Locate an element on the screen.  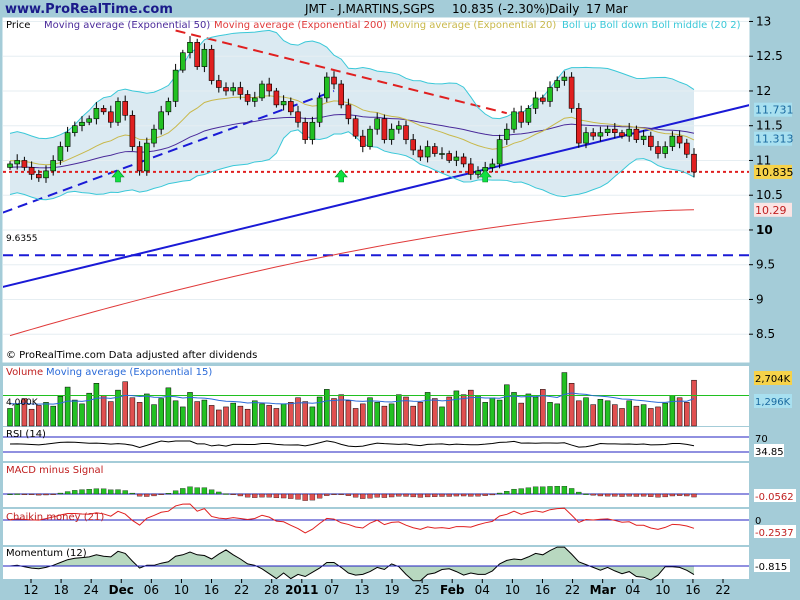
x-tick-label: 12 is located at coordinates (30, 590).